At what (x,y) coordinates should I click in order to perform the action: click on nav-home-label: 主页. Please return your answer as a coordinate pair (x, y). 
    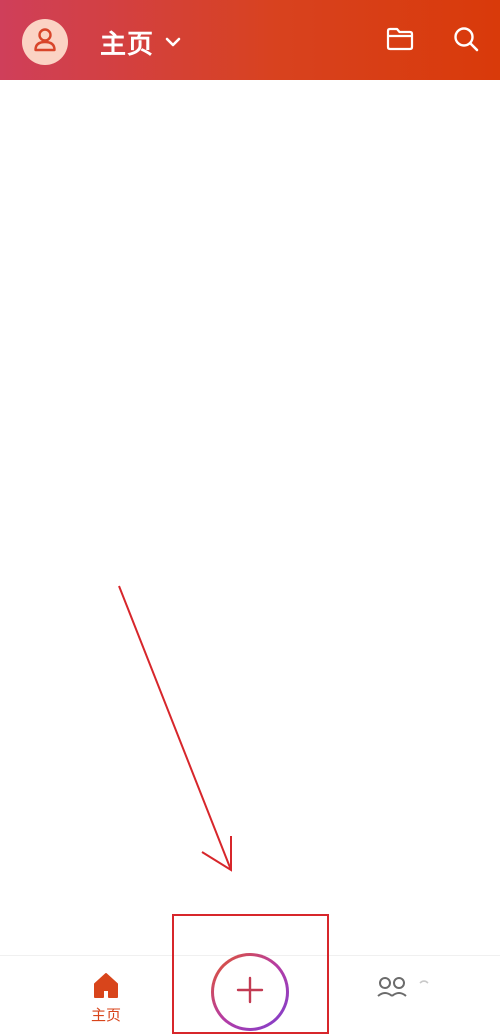
    Looking at the image, I should click on (105, 1015).